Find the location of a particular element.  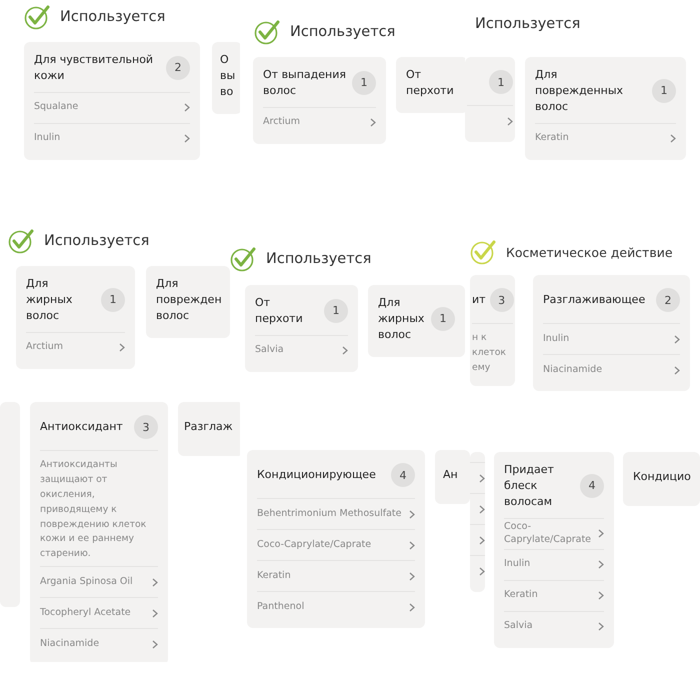

category-card: Кондиционирующее 4 Behentrimonium Methosulfate Coco-Caprylate/Caprate Keratin Panthenol is located at coordinates (336, 539).